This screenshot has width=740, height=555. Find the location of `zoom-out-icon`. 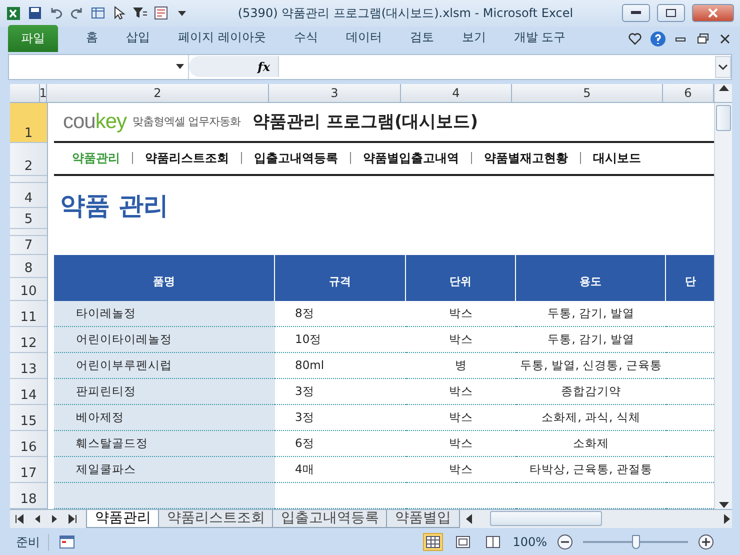

zoom-out-icon is located at coordinates (565, 542).